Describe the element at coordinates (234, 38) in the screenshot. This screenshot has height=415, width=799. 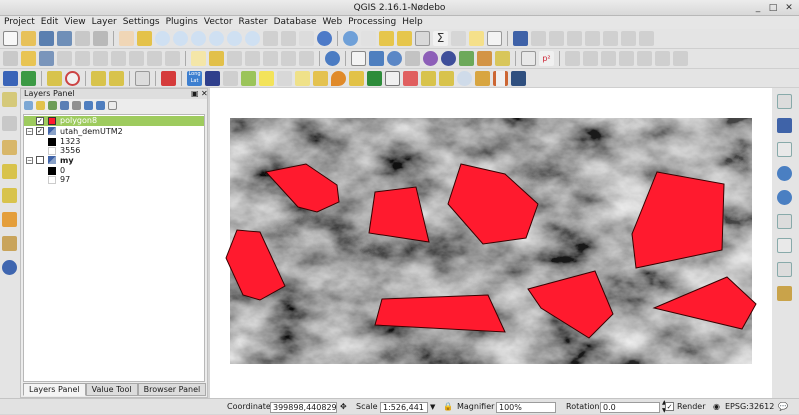
I see `zoom-selection-icon` at that location.